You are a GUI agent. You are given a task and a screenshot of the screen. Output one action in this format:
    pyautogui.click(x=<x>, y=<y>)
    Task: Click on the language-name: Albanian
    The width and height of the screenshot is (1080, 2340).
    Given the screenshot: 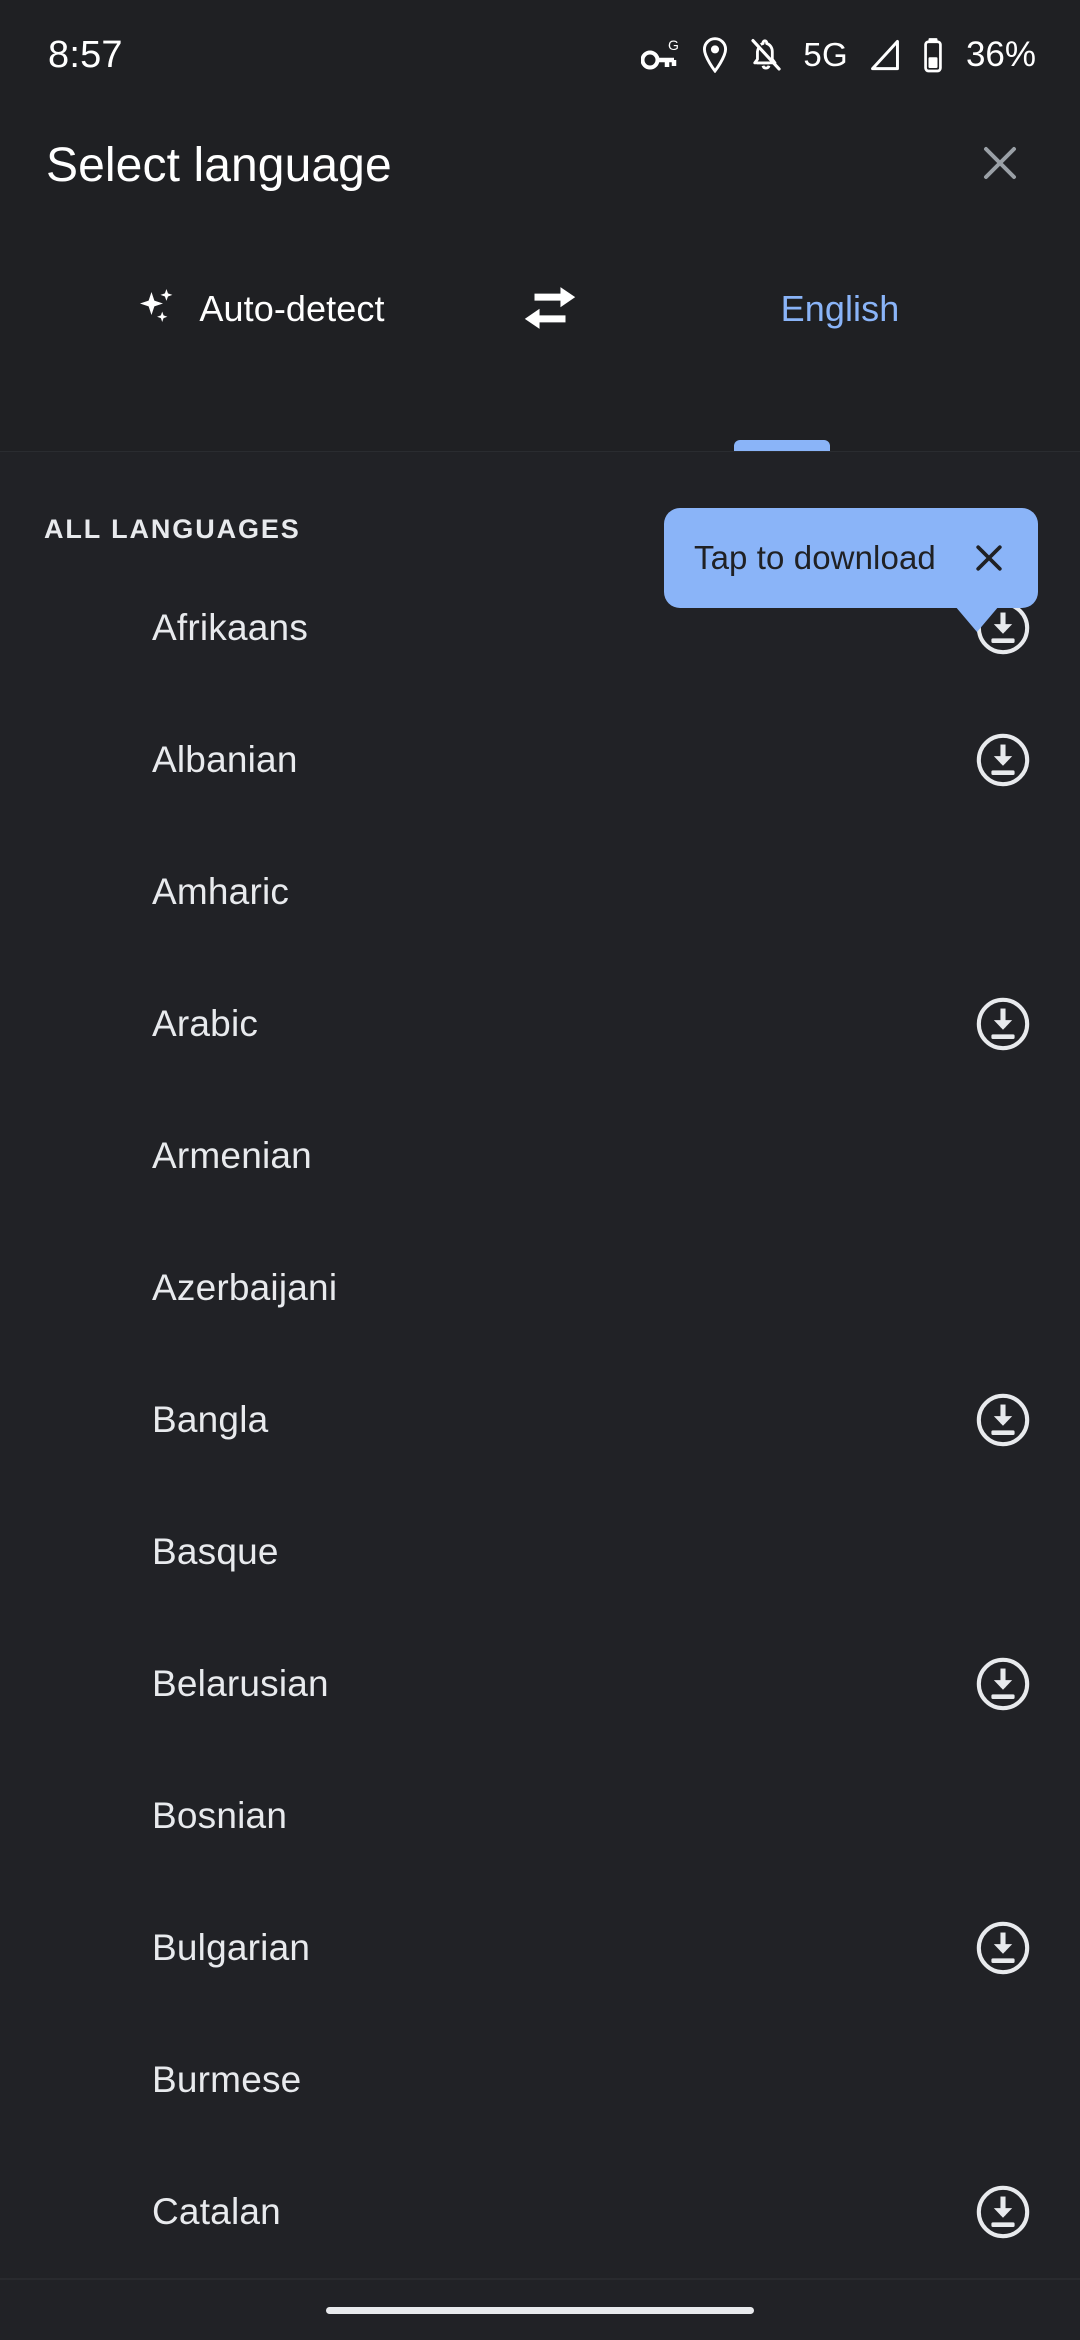 What is the action you would take?
    pyautogui.click(x=225, y=759)
    